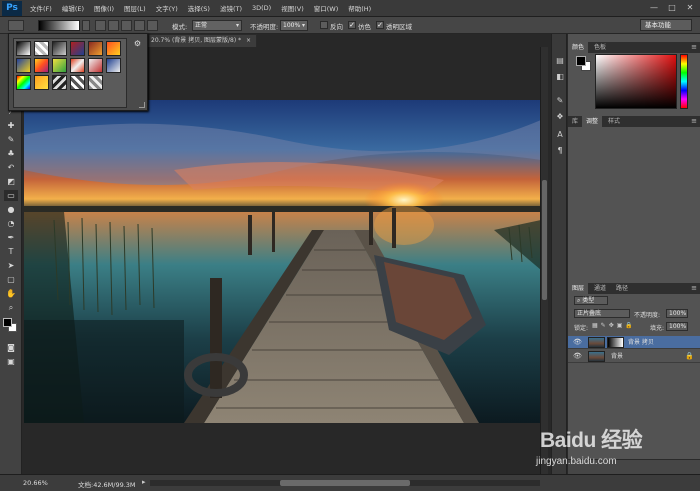  I want to click on path-select-icon: ➤, so click(11, 265).